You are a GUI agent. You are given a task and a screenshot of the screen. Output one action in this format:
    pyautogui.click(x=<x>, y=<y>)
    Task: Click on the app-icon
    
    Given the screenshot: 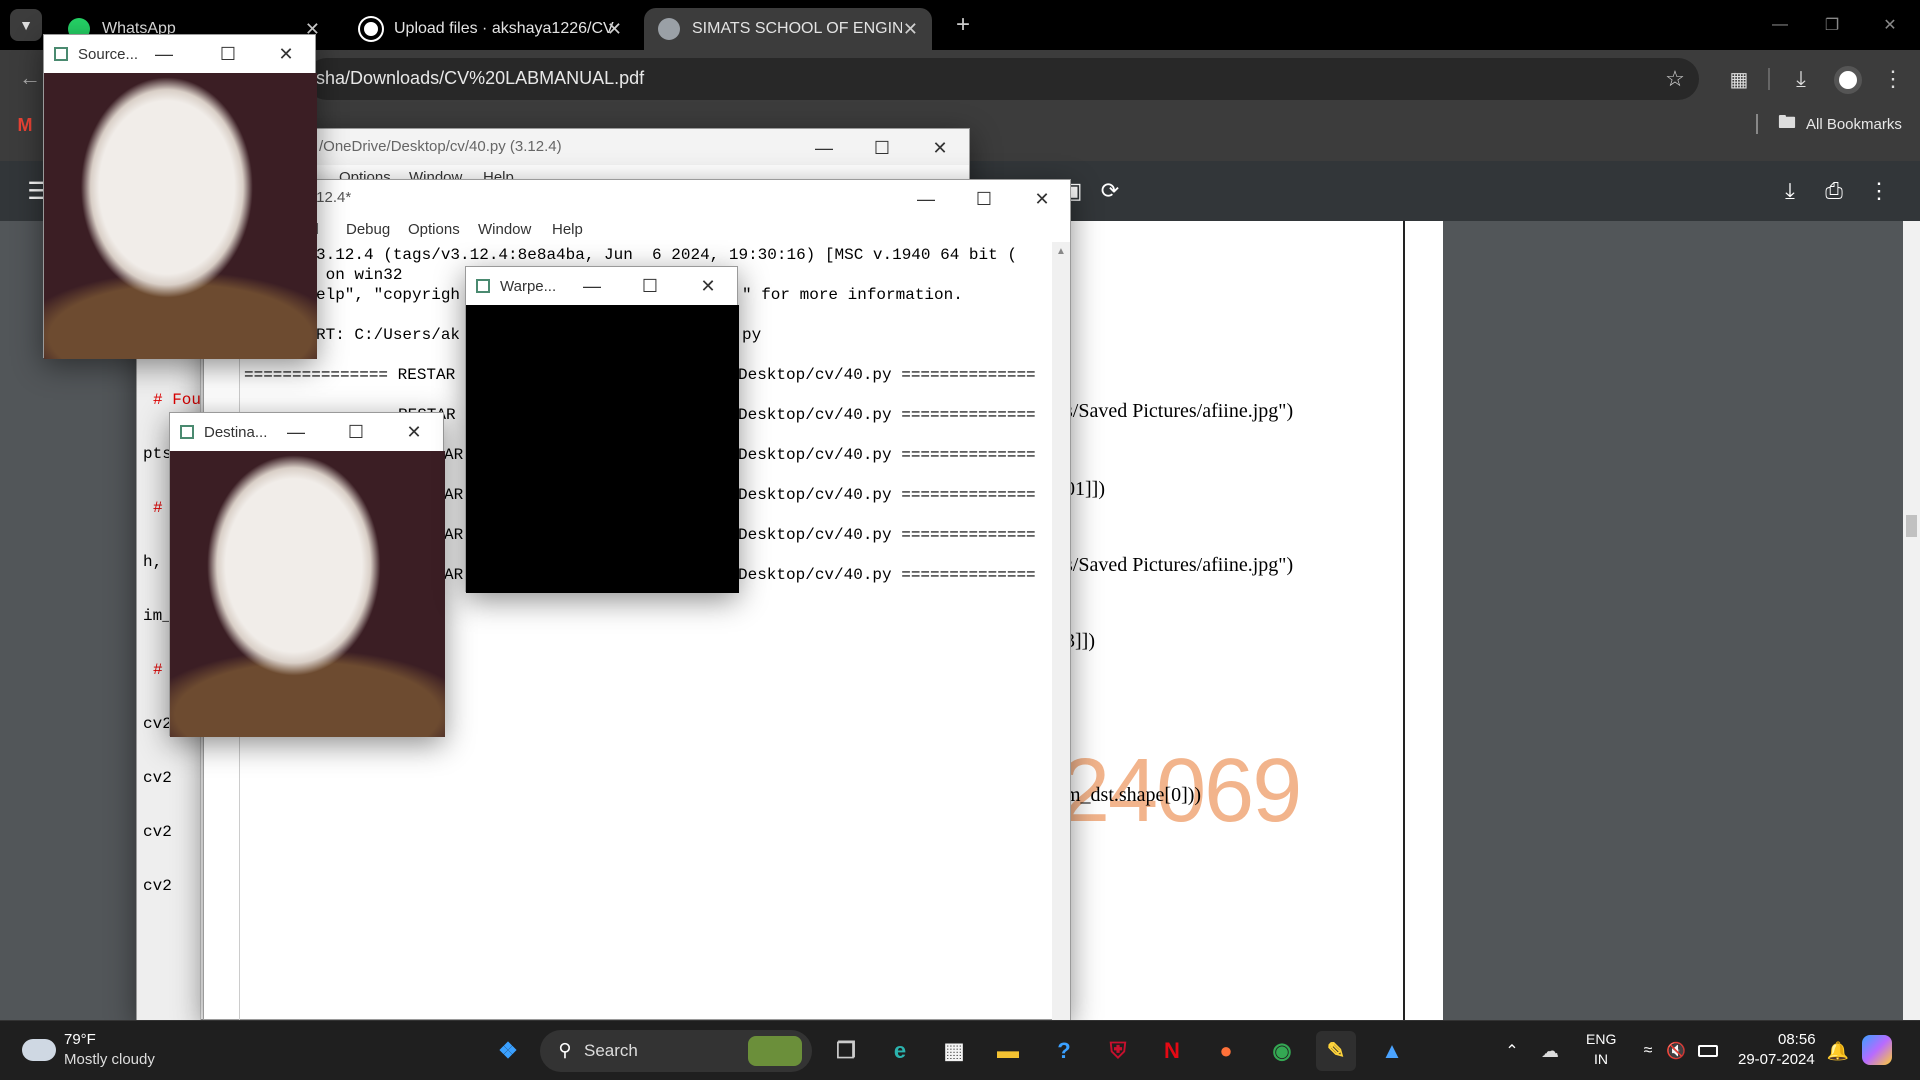 What is the action you would take?
    pyautogui.click(x=187, y=432)
    